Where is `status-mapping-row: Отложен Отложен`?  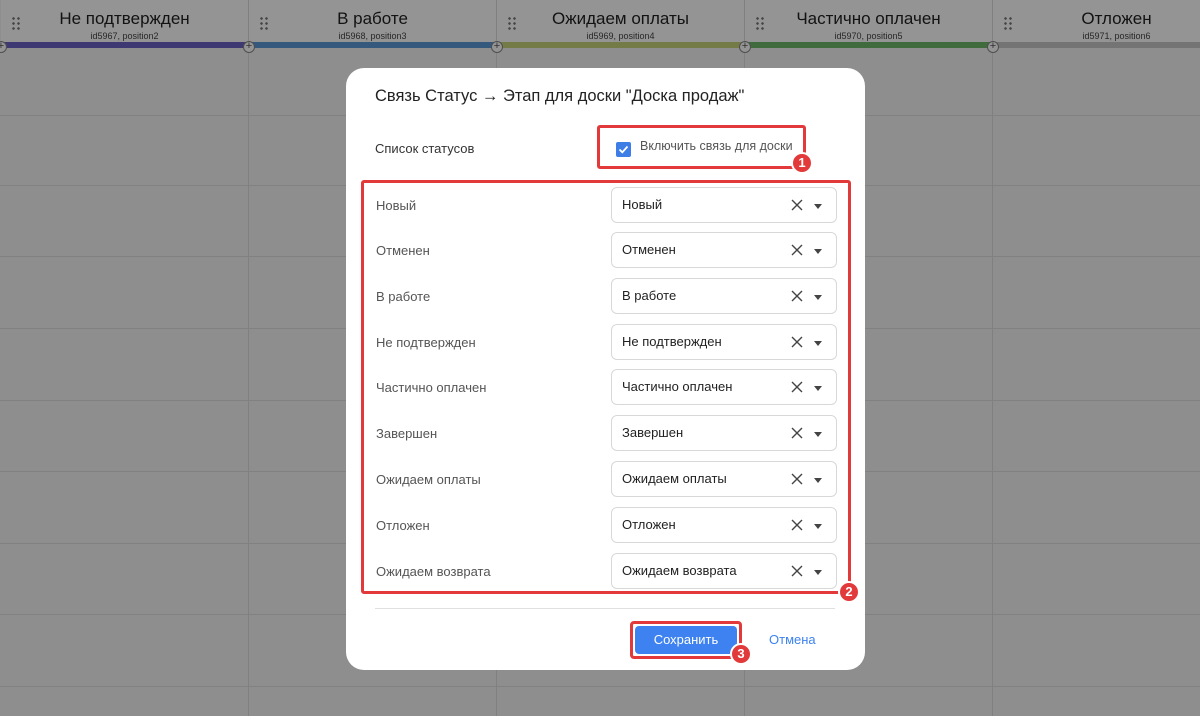 status-mapping-row: Отложен Отложен is located at coordinates (606, 531).